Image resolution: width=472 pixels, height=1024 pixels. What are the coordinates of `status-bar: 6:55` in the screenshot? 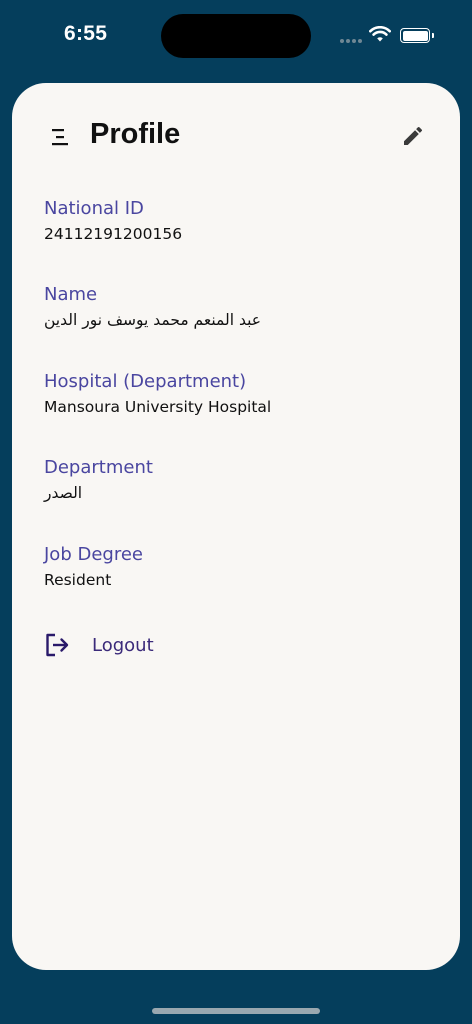 It's located at (236, 36).